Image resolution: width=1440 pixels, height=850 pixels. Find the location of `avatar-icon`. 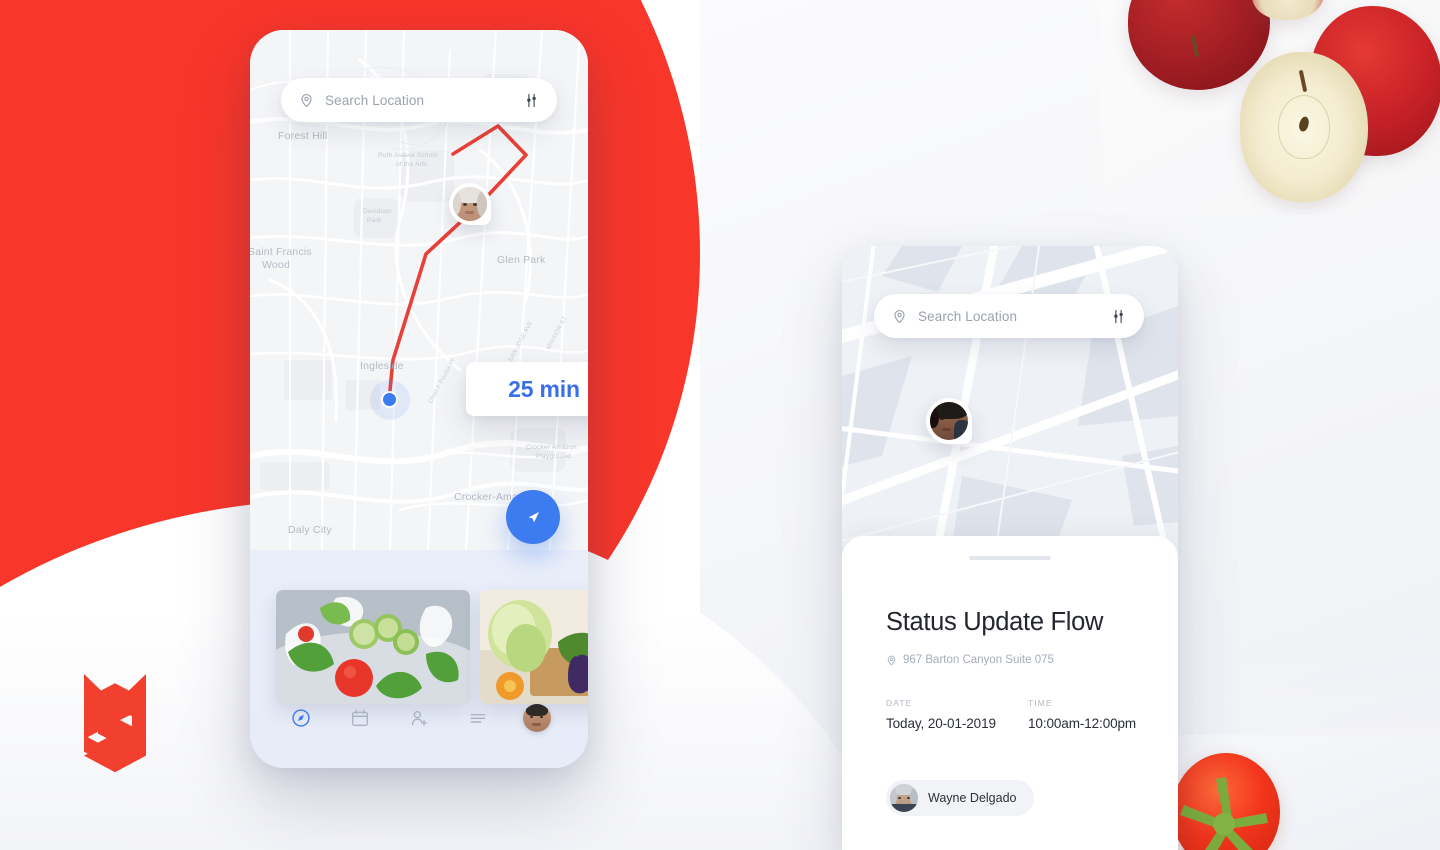

avatar-icon is located at coordinates (536, 718).